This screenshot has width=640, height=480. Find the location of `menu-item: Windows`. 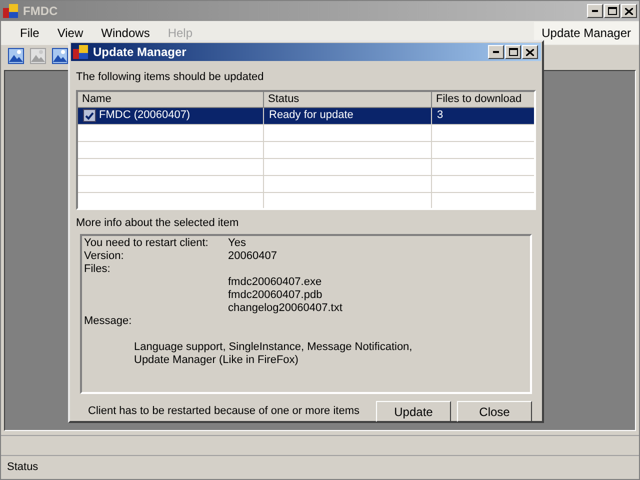

menu-item: Windows is located at coordinates (125, 33).